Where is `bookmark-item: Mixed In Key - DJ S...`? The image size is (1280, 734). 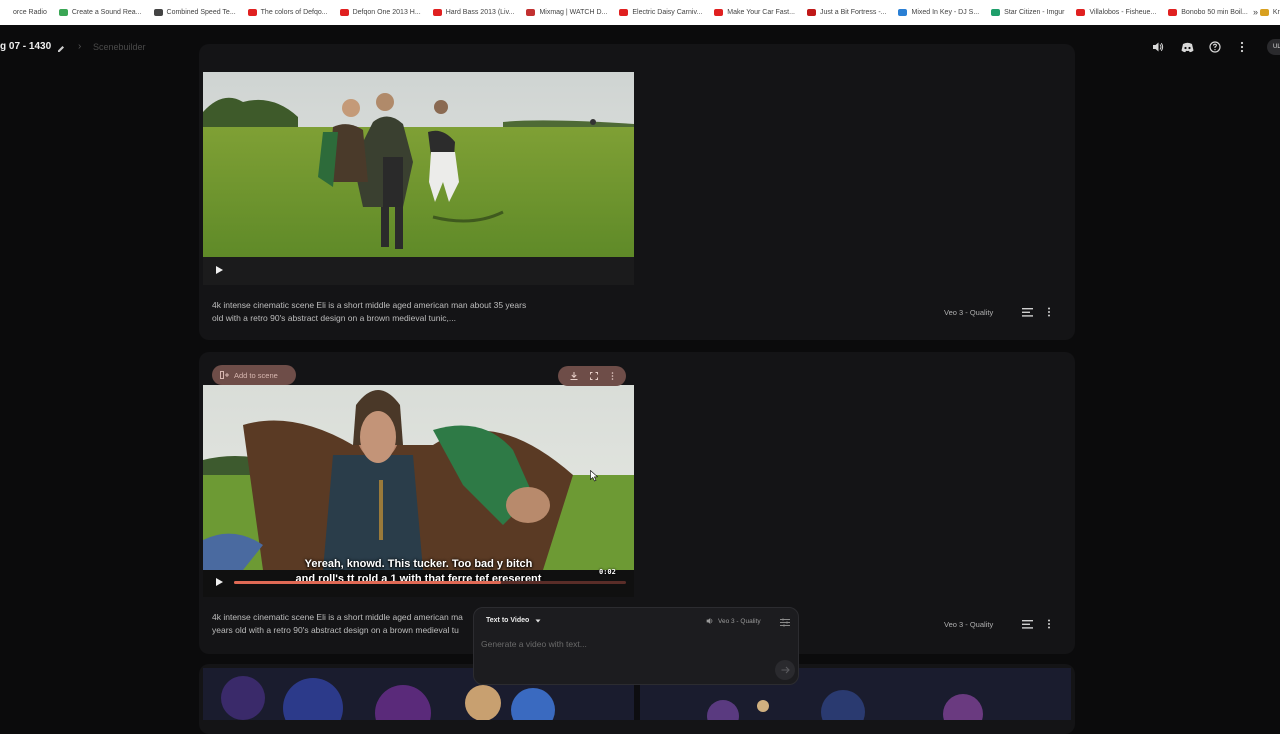
bookmark-item: Mixed In Key - DJ S... is located at coordinates (938, 12).